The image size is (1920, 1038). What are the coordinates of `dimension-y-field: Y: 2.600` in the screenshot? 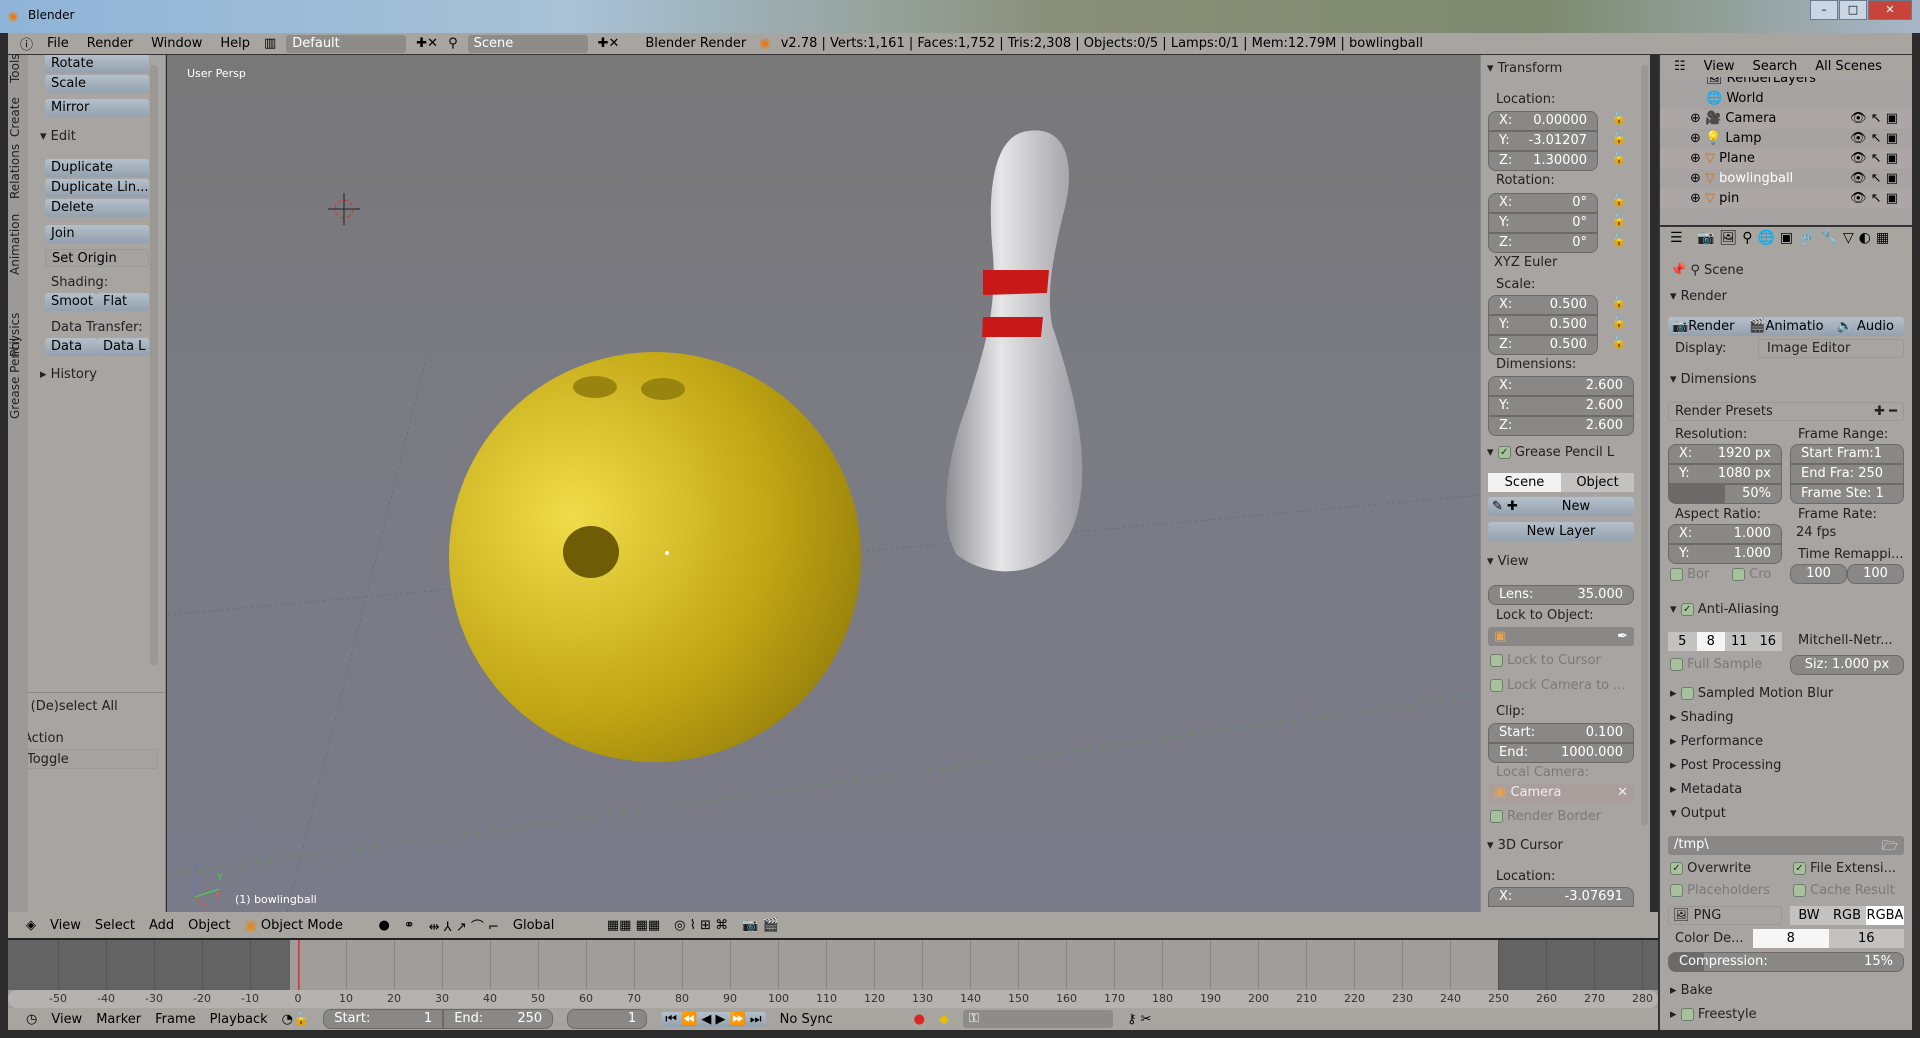 It's located at (1561, 406).